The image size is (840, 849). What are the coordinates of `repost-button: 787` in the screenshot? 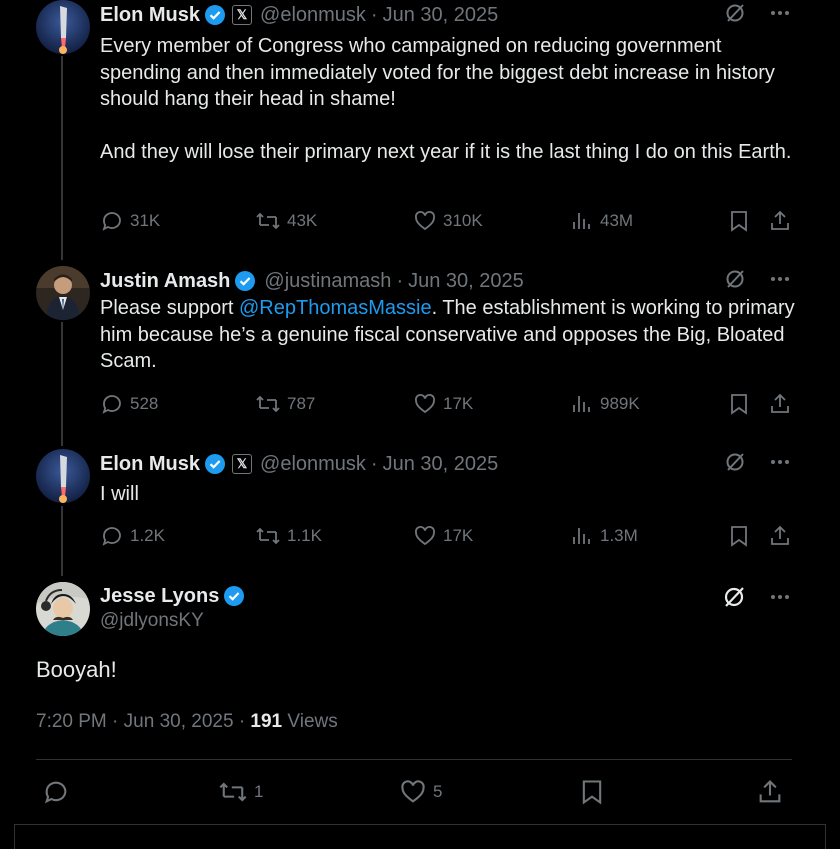 It's located at (285, 404).